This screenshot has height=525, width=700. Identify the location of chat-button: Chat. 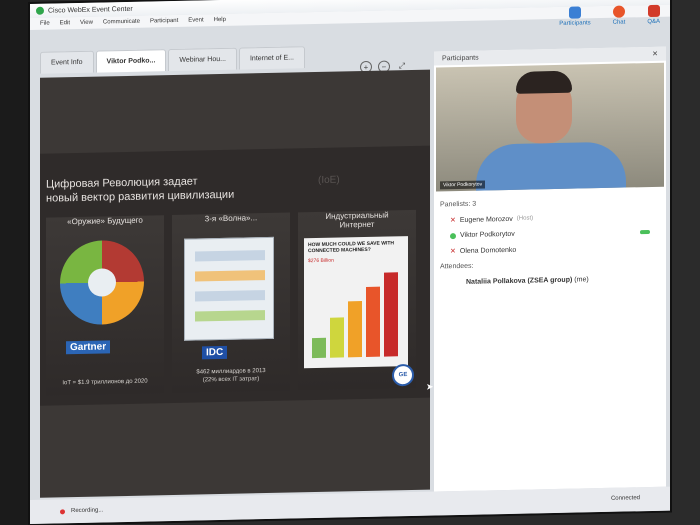
(619, 15).